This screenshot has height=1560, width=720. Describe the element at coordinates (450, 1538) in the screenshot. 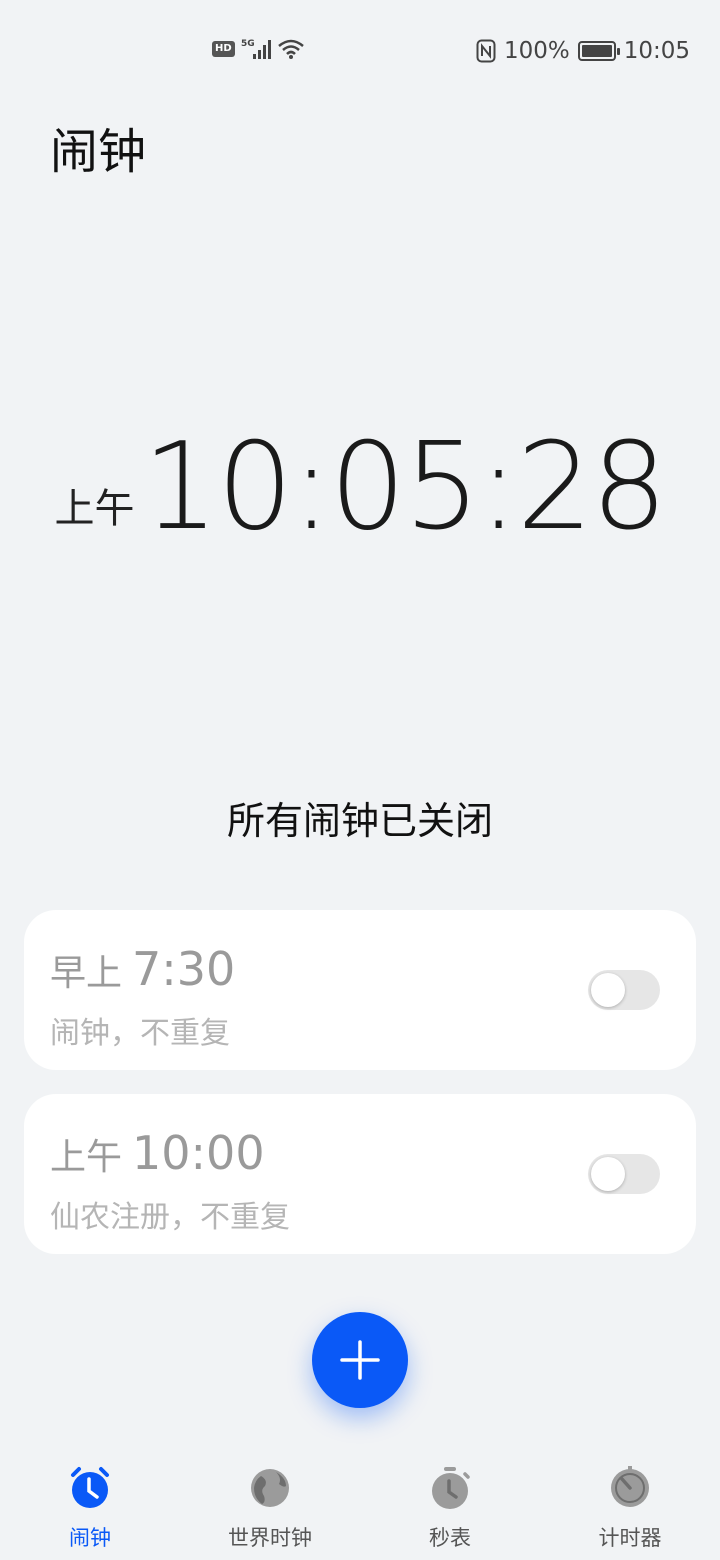

I see `tab-label: 秒表` at that location.